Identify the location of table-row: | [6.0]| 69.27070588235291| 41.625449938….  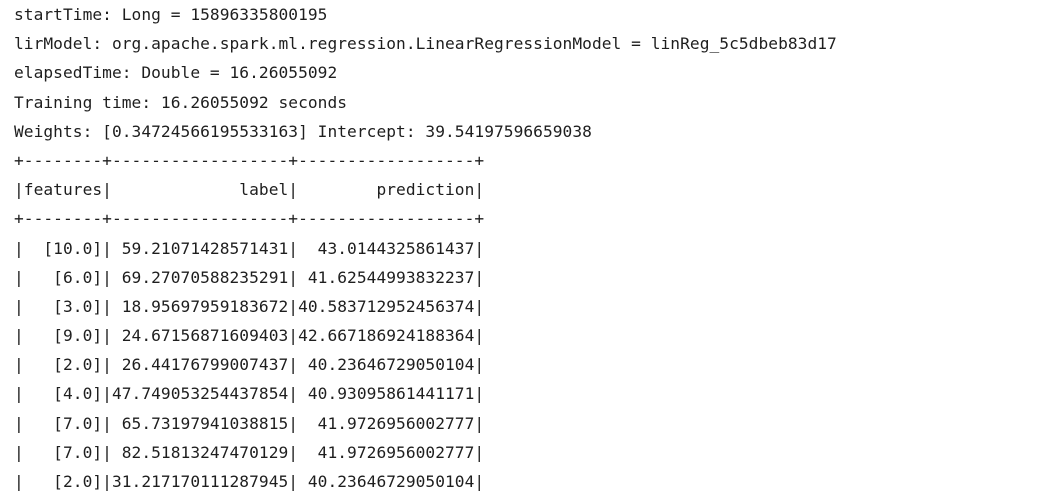
(249, 277).